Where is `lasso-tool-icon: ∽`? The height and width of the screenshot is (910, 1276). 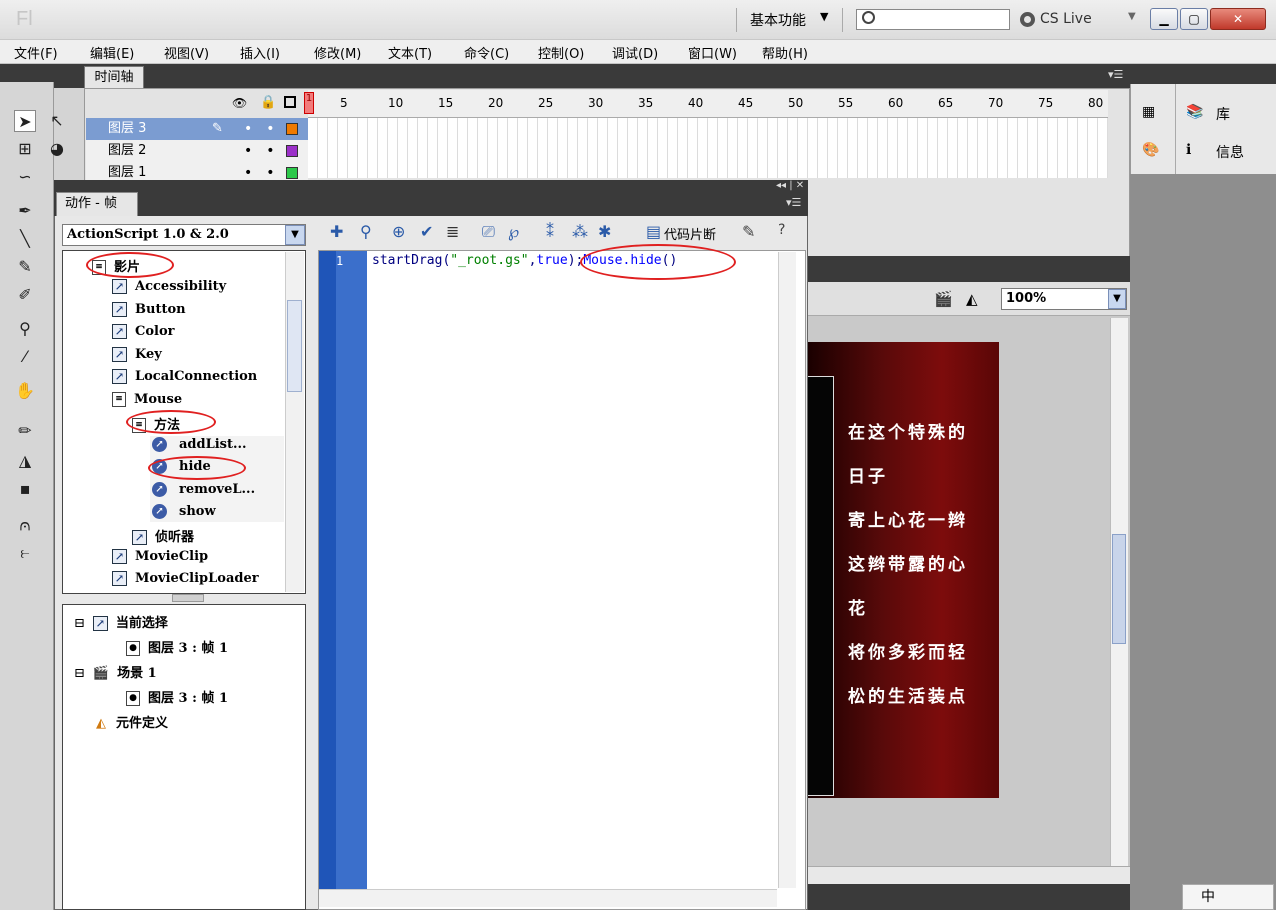 lasso-tool-icon: ∽ is located at coordinates (25, 177).